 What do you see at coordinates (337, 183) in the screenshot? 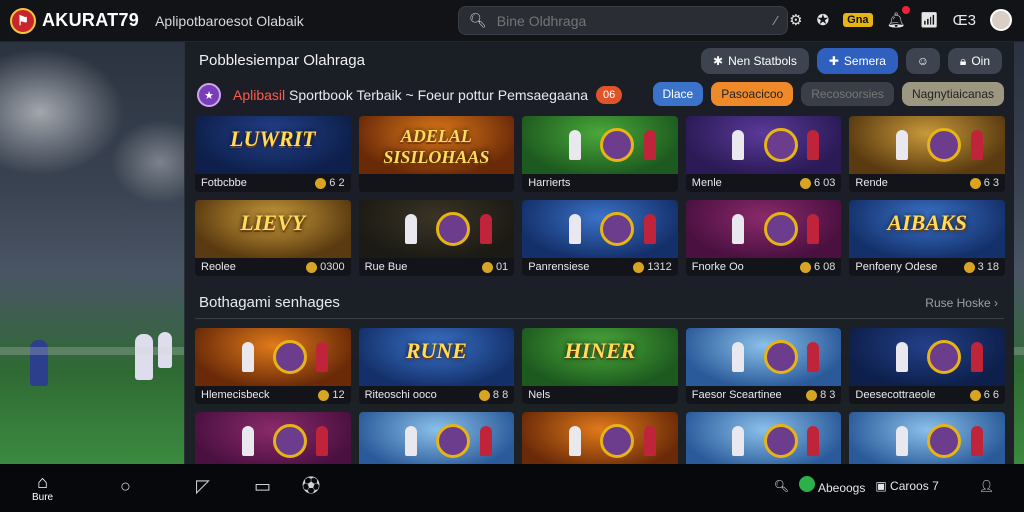
I see `game-card-odds-value: 6 2` at bounding box center [337, 183].